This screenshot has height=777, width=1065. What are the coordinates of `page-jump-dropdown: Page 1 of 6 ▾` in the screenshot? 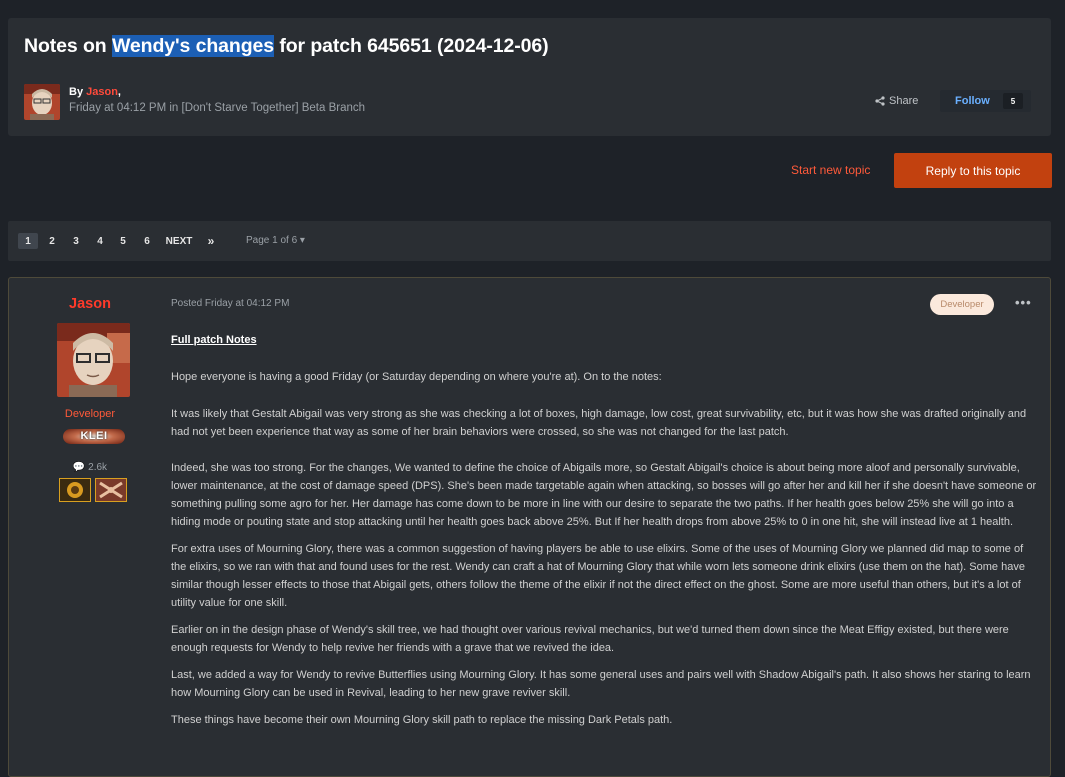 It's located at (275, 240).